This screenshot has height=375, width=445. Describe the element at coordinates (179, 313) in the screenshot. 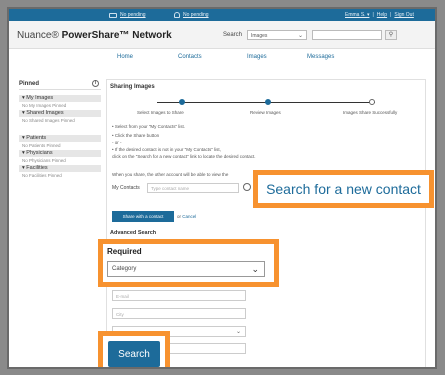

I see `city-field: City` at that location.